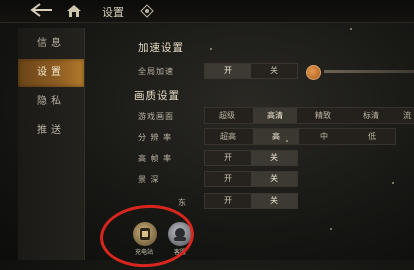 The width and height of the screenshot is (414, 270). I want to click on scene-option: 精致, so click(323, 115).